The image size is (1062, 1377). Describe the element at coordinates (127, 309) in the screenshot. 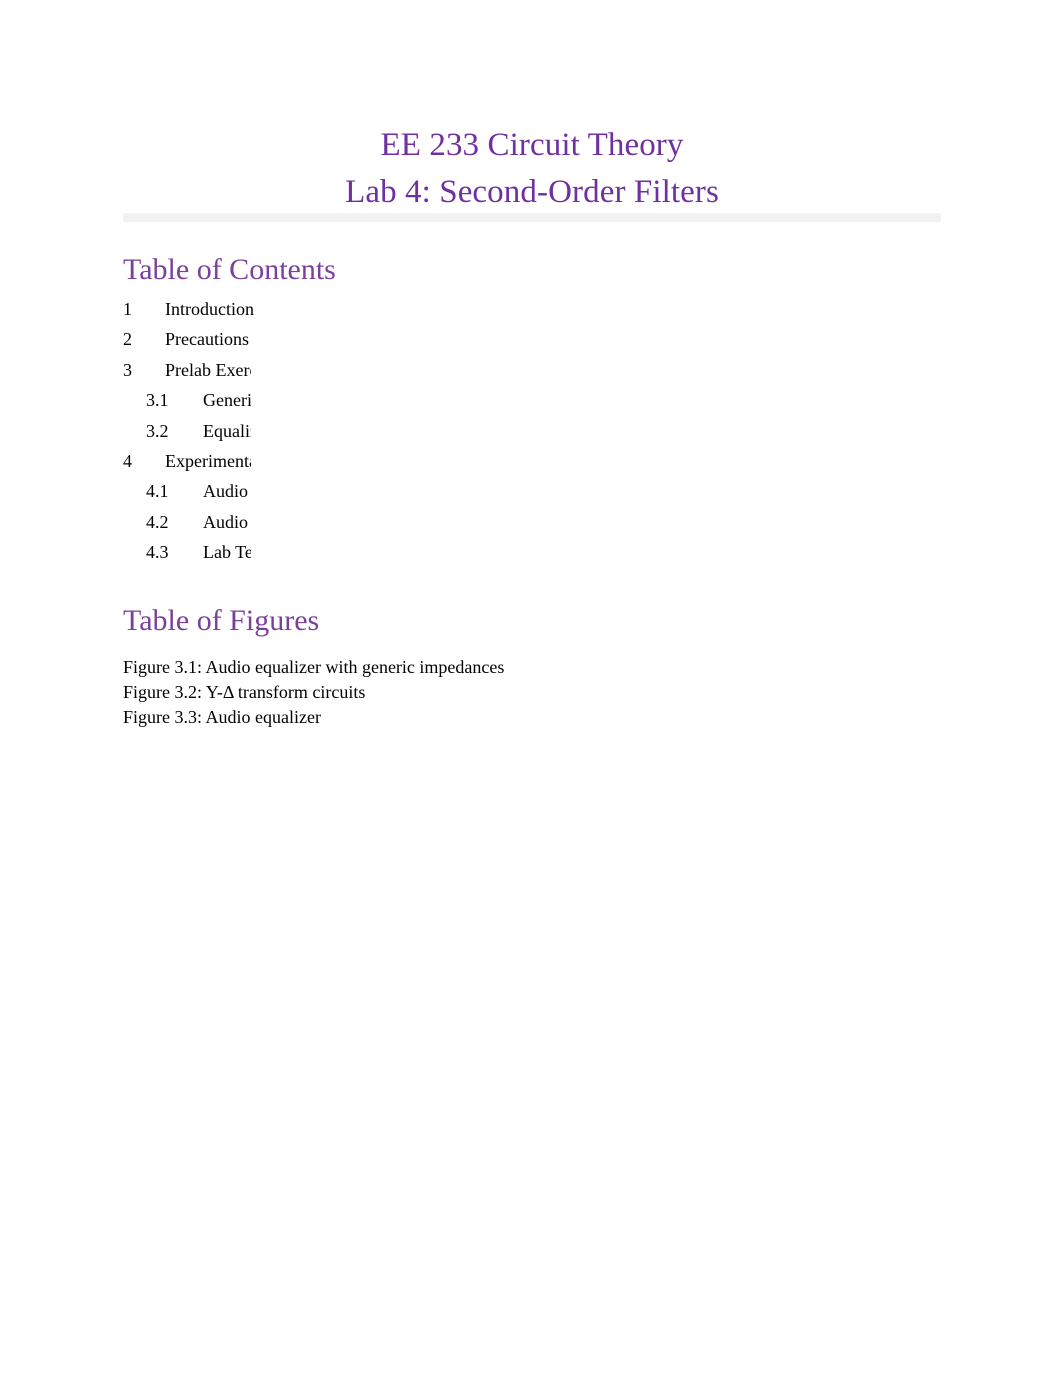

I see `toc-entry-number: 1` at that location.